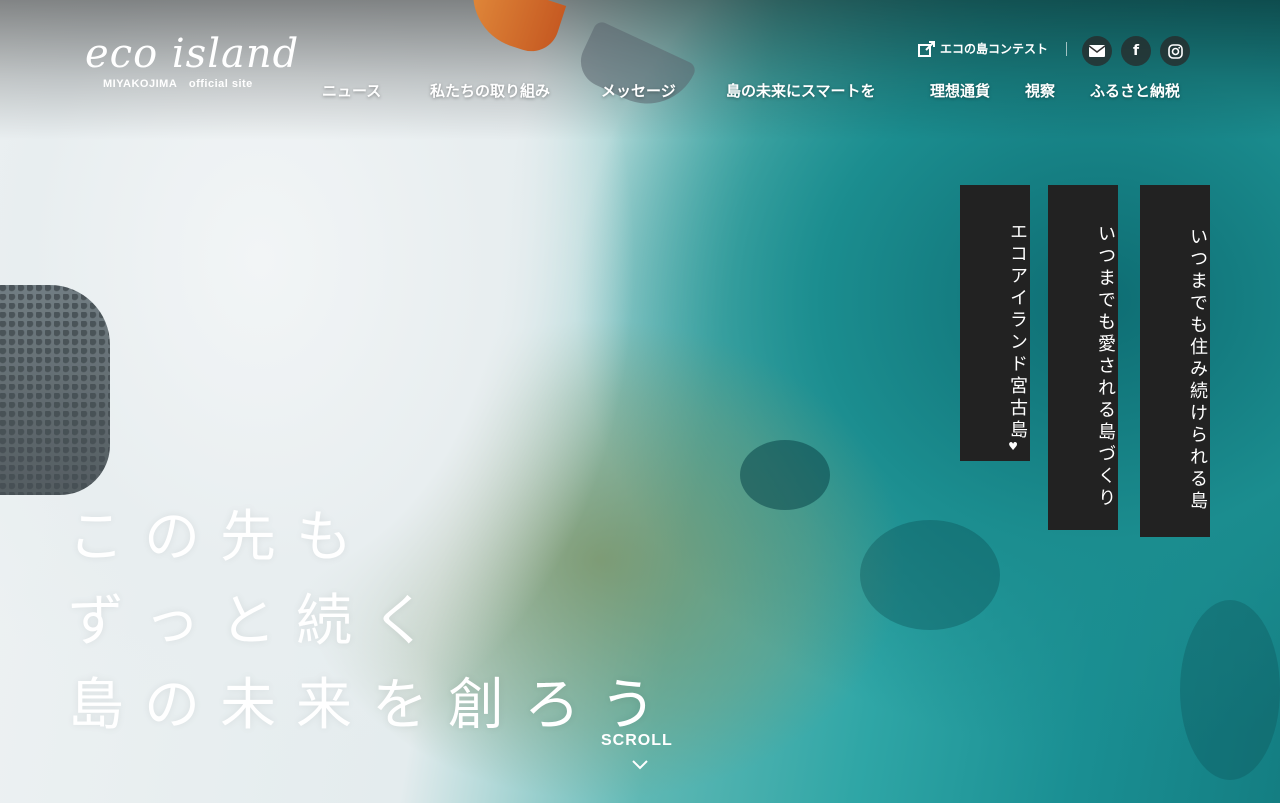 The height and width of the screenshot is (803, 1280). Describe the element at coordinates (1097, 51) in the screenshot. I see `mail-icon` at that location.